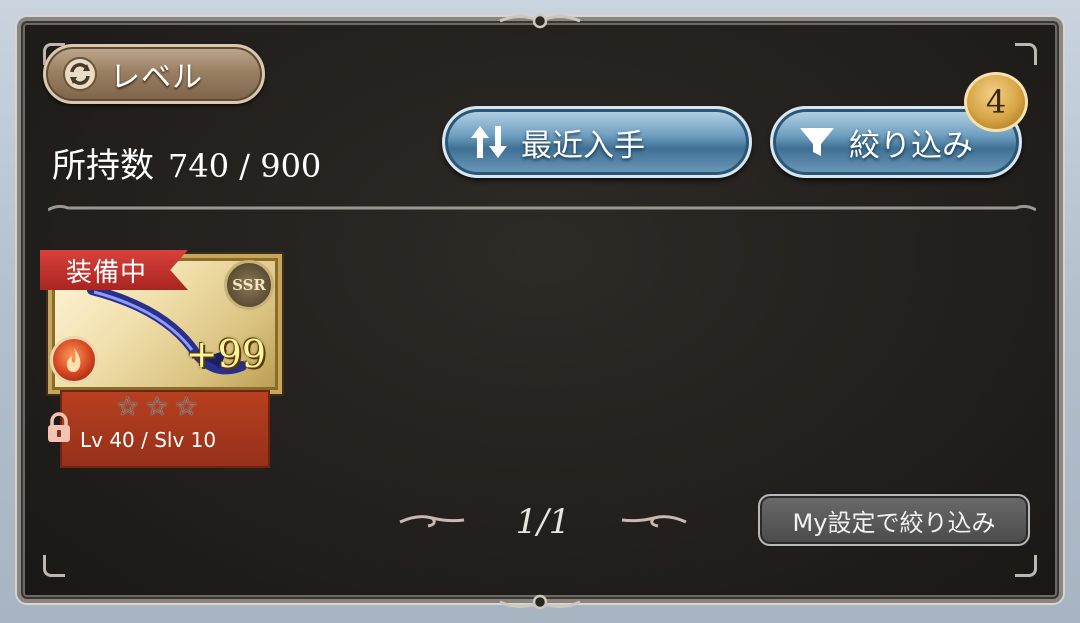 The width and height of the screenshot is (1080, 623). I want to click on rarity-badge: SSR, so click(249, 285).